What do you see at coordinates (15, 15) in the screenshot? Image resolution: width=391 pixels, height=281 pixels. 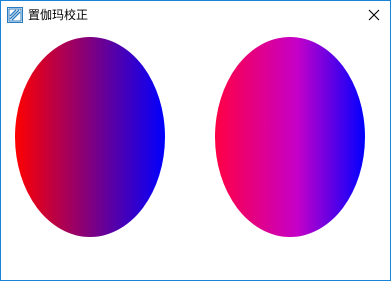 I see `app-icon` at bounding box center [15, 15].